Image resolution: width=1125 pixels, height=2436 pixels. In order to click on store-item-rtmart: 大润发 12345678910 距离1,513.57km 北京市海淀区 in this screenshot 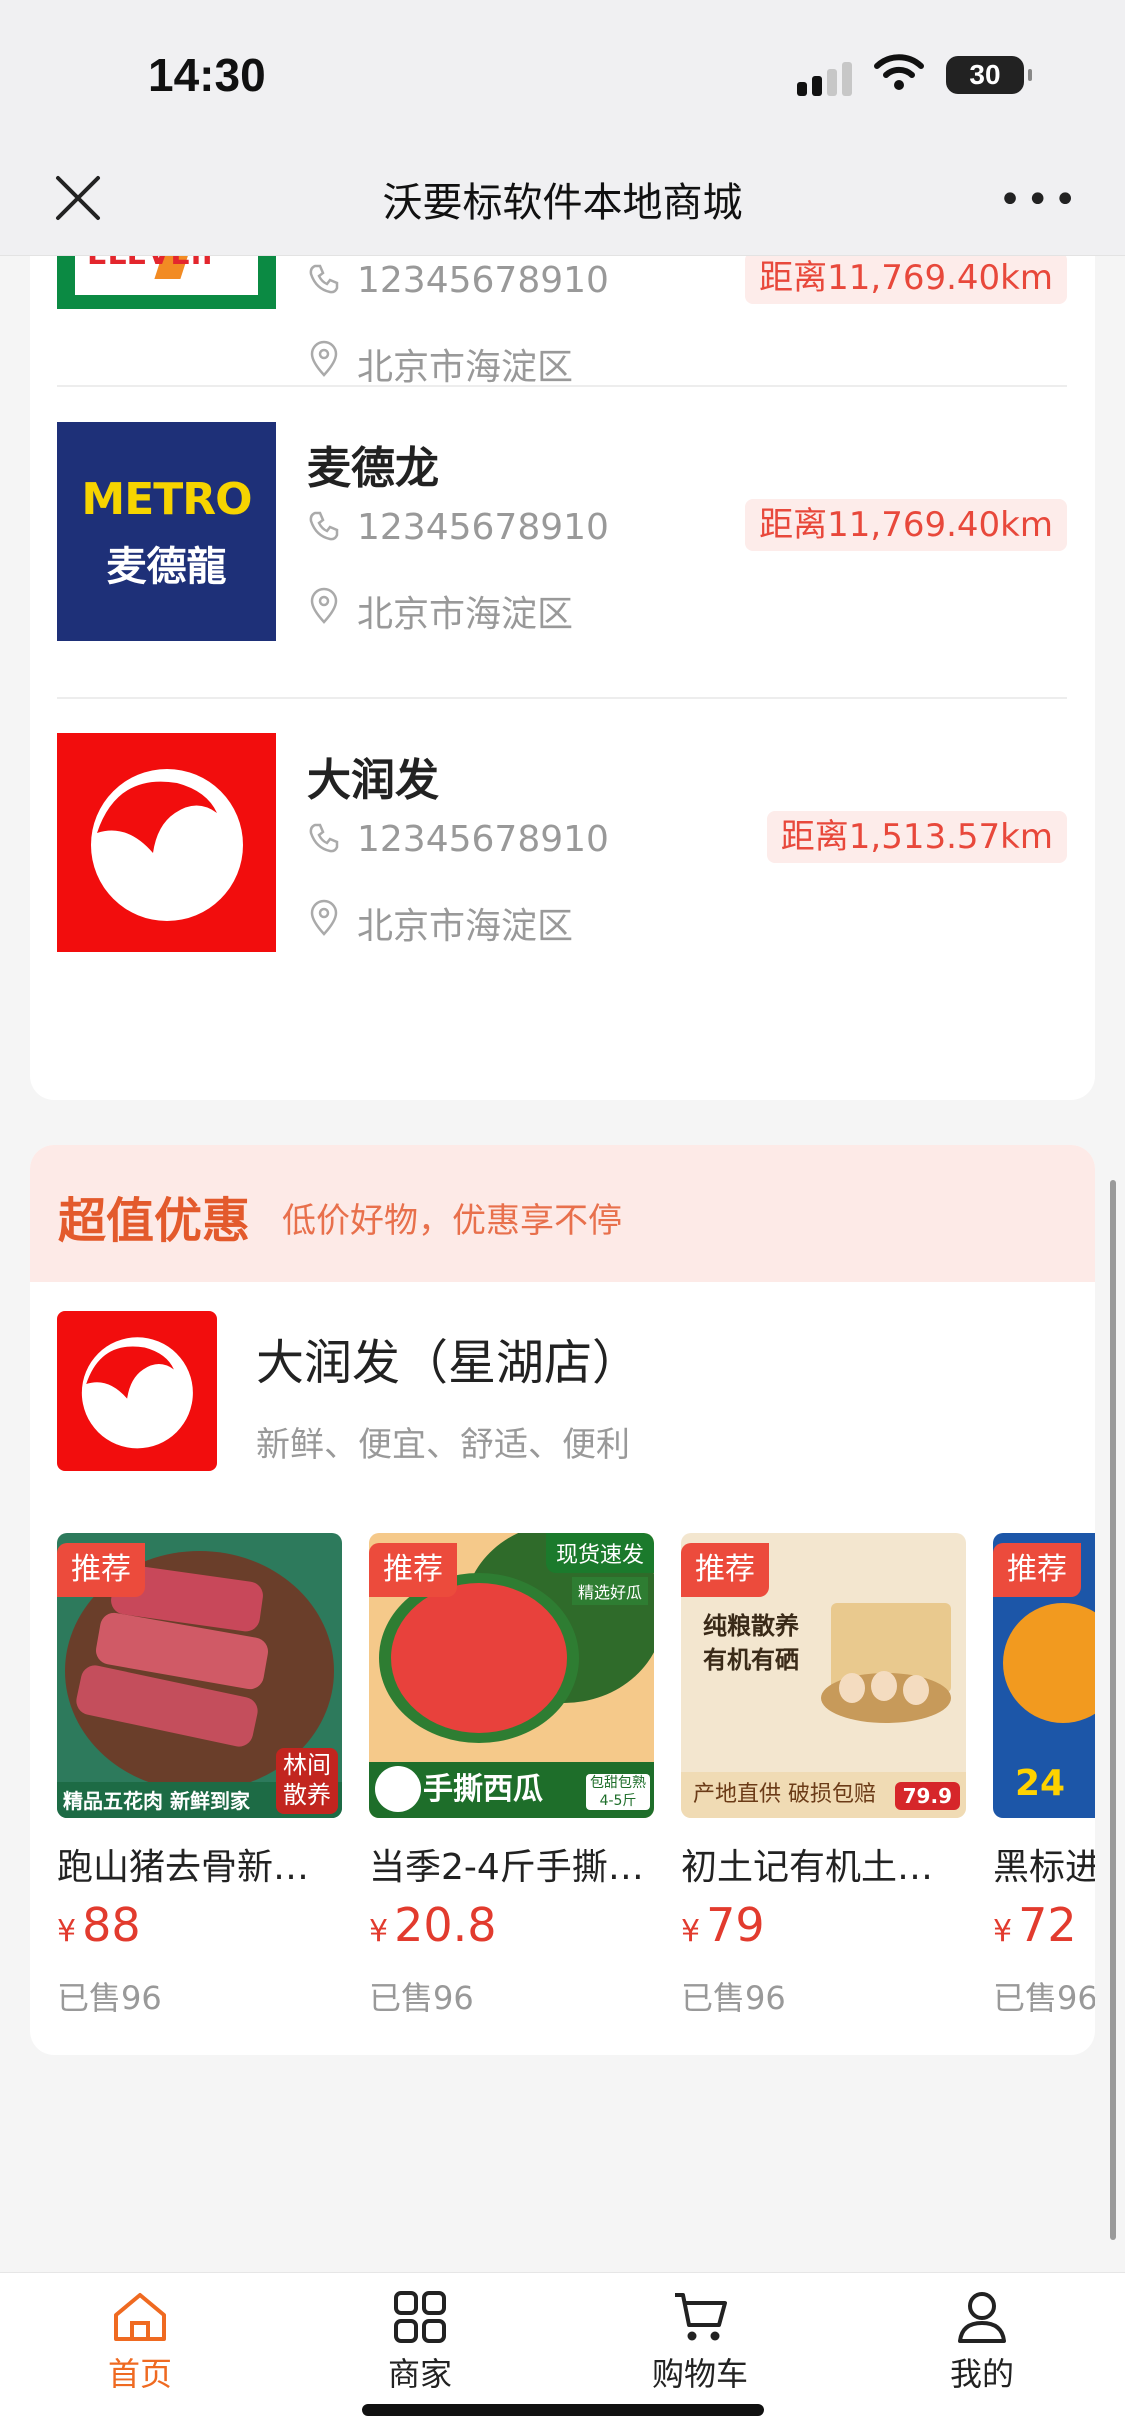, I will do `click(562, 855)`.